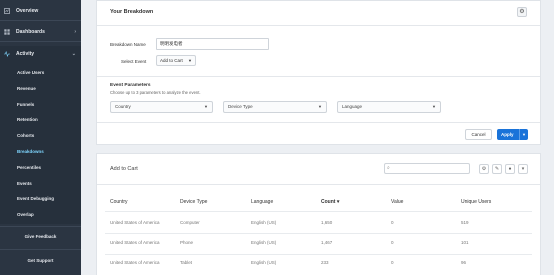 This screenshot has height=275, width=554. Describe the element at coordinates (476, 202) in the screenshot. I see `column-header-unique-users: Unique Users` at that location.